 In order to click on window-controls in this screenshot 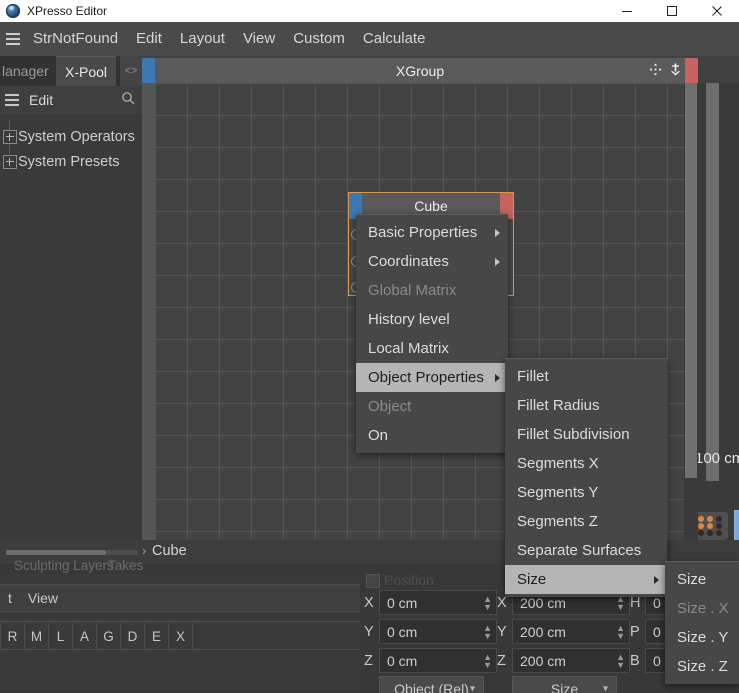, I will do `click(671, 11)`.